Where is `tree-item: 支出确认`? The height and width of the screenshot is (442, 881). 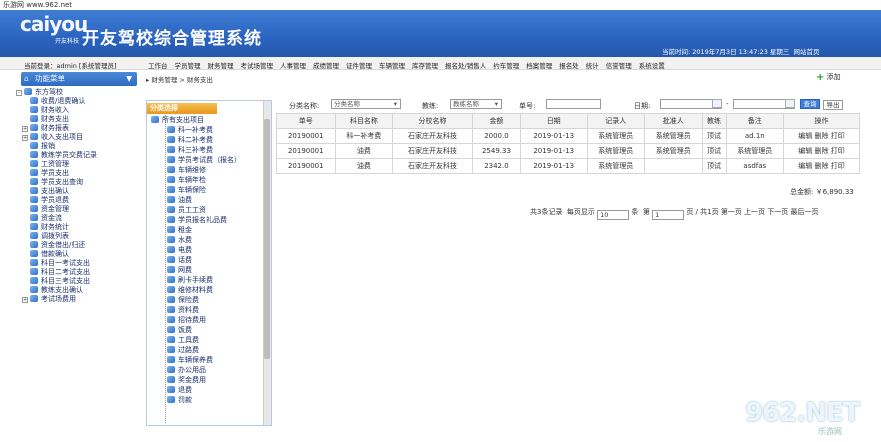 tree-item: 支出确认 is located at coordinates (49, 191).